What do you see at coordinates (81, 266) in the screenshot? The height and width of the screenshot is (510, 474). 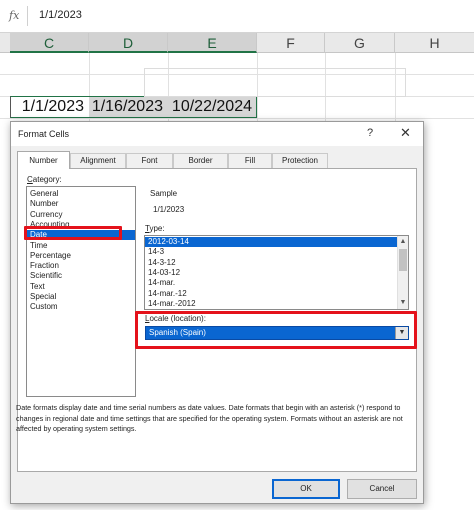 I see `list-item: Fraction` at bounding box center [81, 266].